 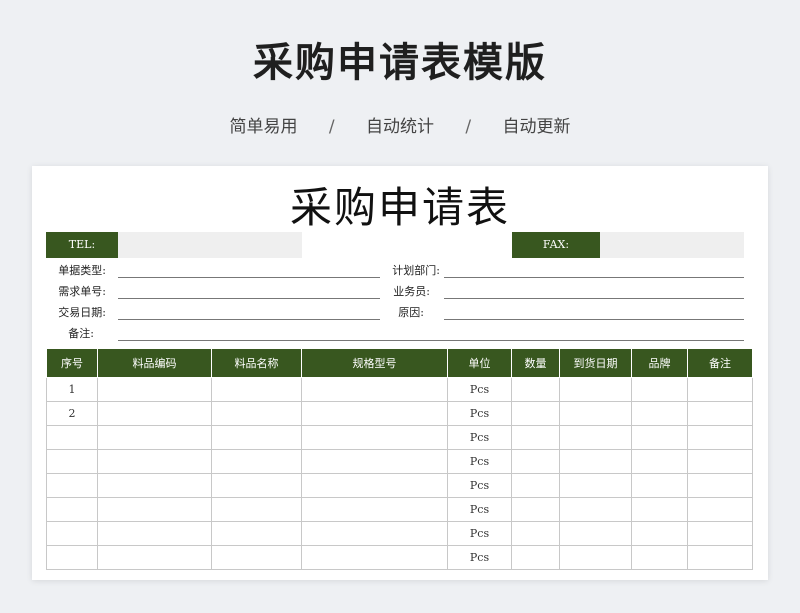 I want to click on salesperson-field, so click(x=594, y=298).